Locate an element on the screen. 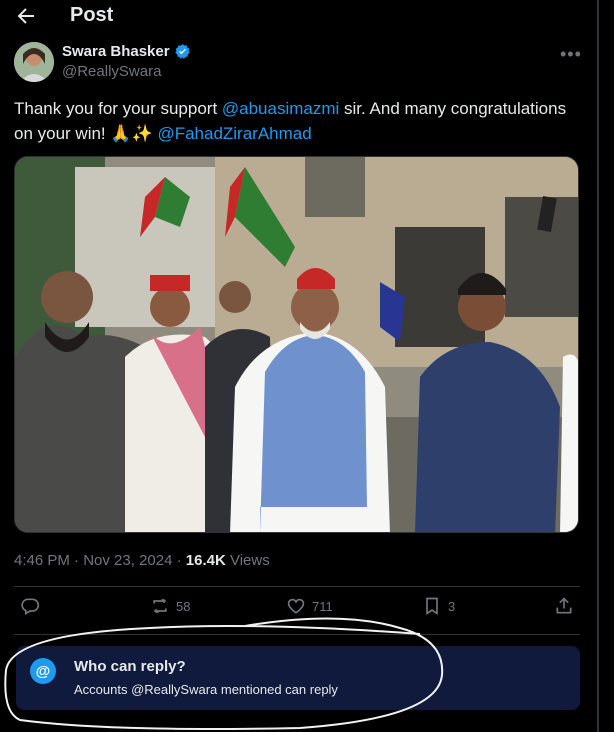  author-block: Swara Bhasker @ReallySwara is located at coordinates (126, 61).